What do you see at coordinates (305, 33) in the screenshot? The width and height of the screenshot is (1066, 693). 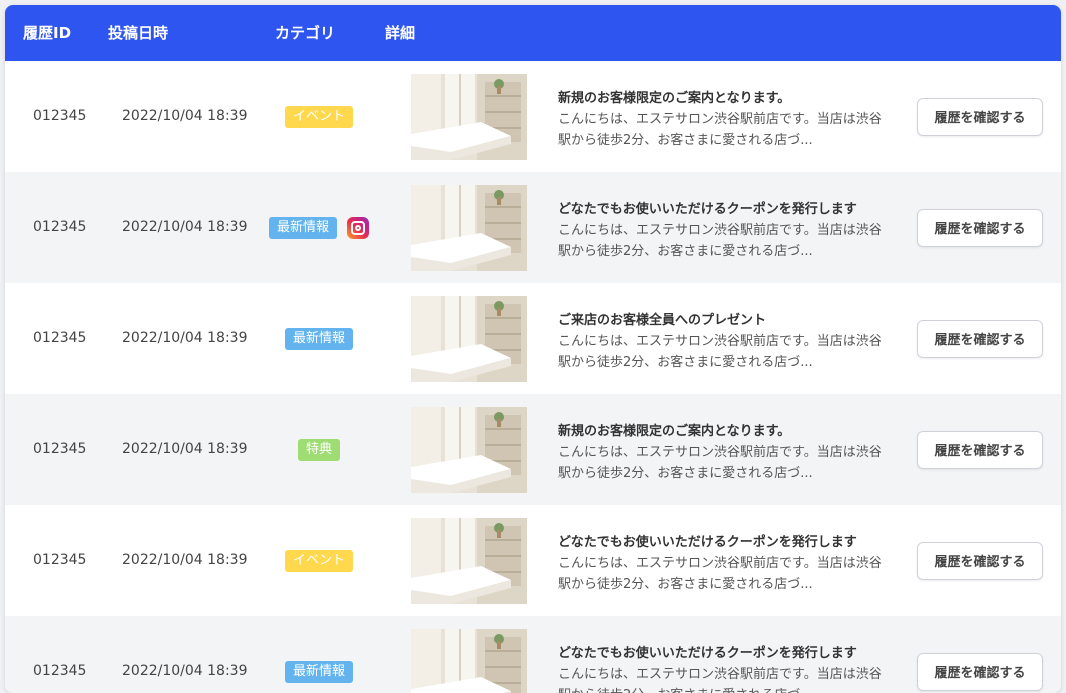 I see `header-category: カテゴリ` at bounding box center [305, 33].